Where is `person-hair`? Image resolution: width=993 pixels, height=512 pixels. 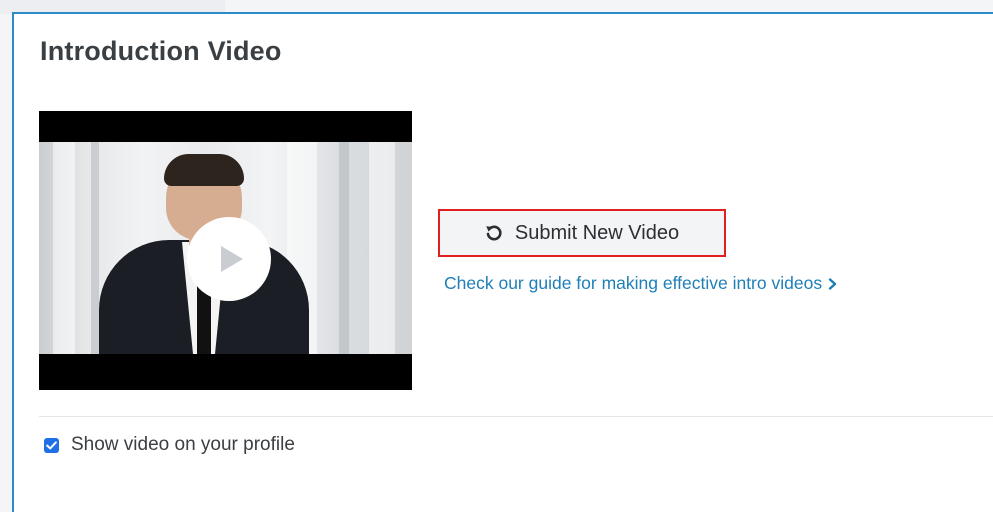 person-hair is located at coordinates (204, 170).